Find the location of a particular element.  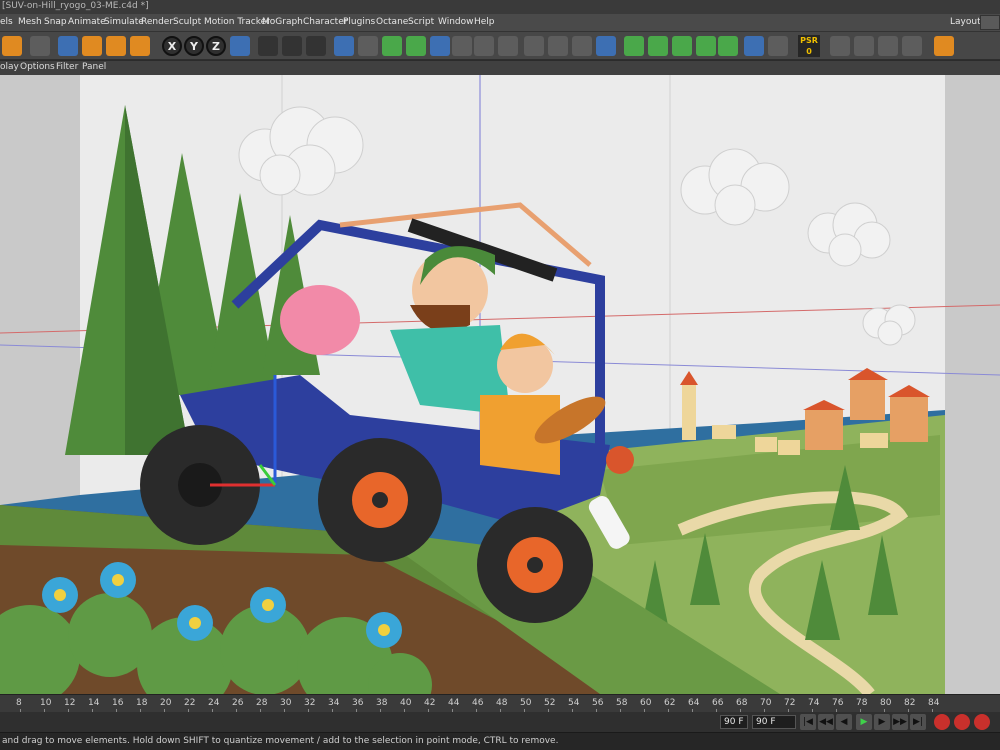

deformer-icon is located at coordinates (440, 46).